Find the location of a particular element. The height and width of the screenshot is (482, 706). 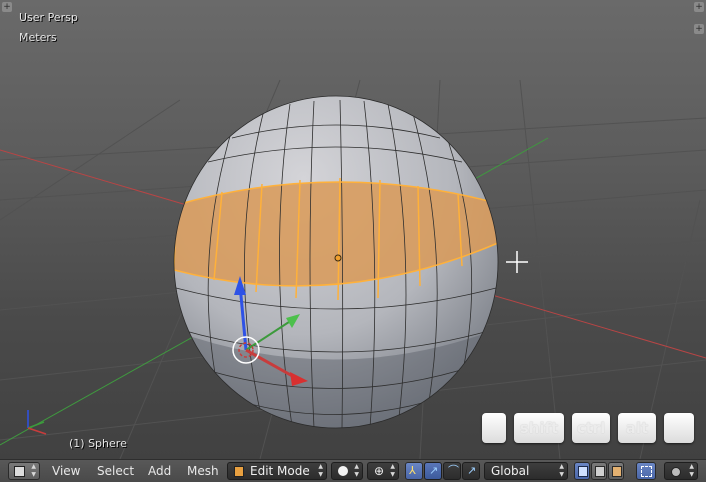

units-label: Meters is located at coordinates (38, 37).